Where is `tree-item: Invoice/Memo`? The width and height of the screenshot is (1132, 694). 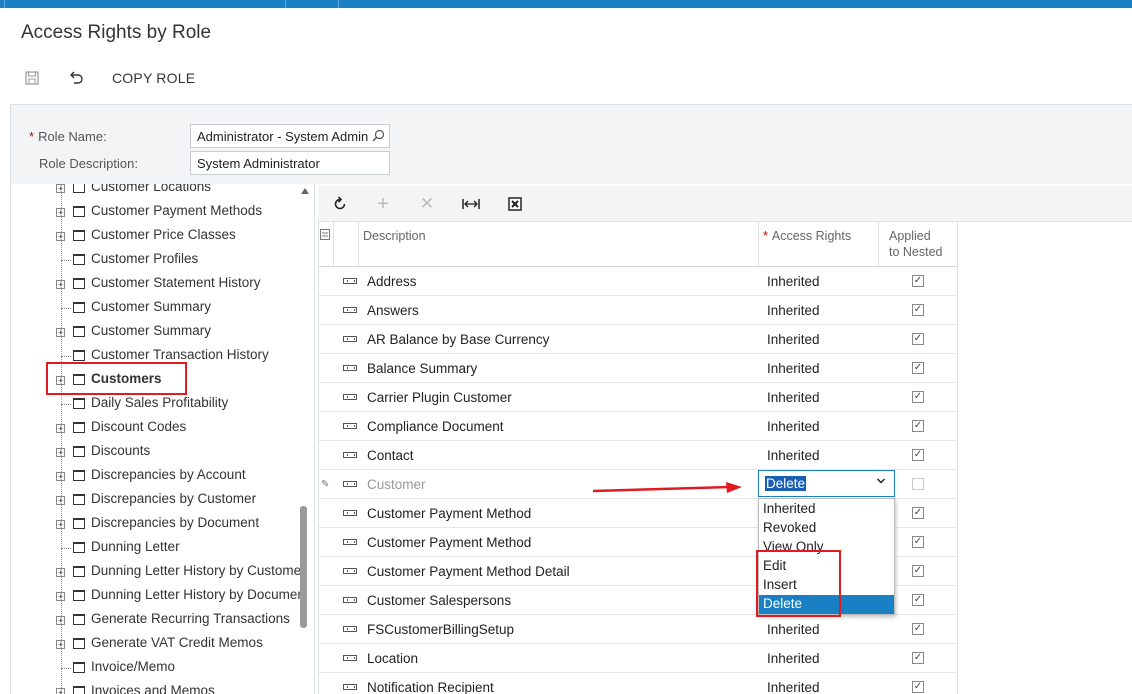
tree-item: Invoice/Memo is located at coordinates (156, 668).